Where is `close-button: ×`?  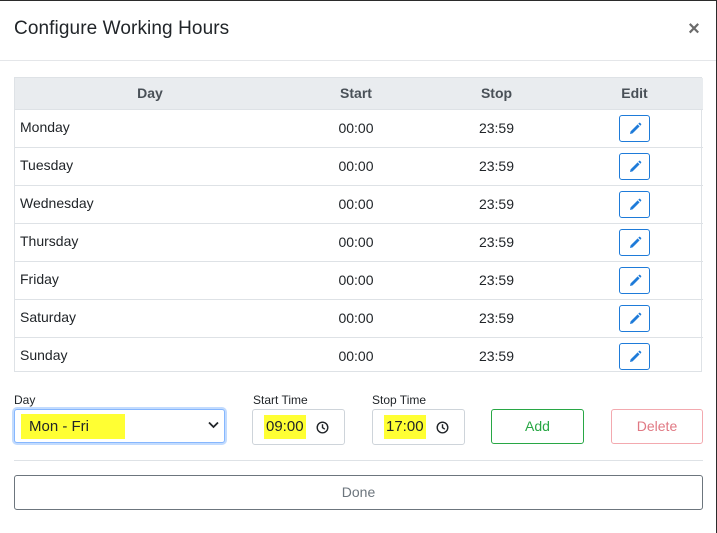 close-button: × is located at coordinates (694, 29).